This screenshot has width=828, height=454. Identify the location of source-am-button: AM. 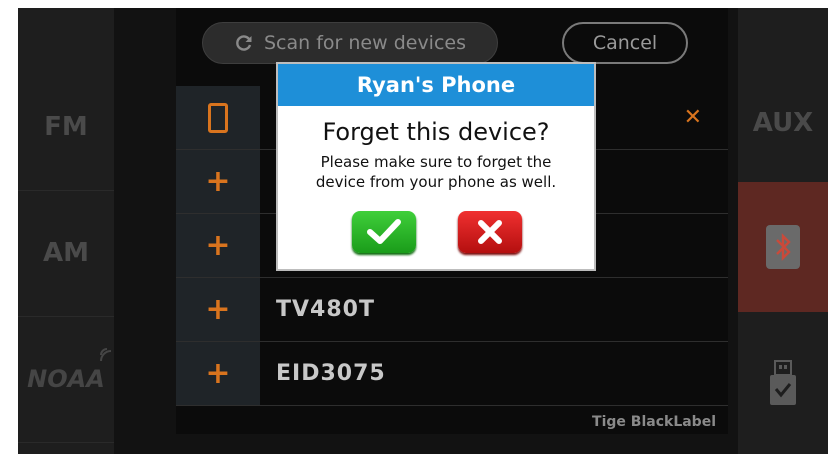
(66, 253).